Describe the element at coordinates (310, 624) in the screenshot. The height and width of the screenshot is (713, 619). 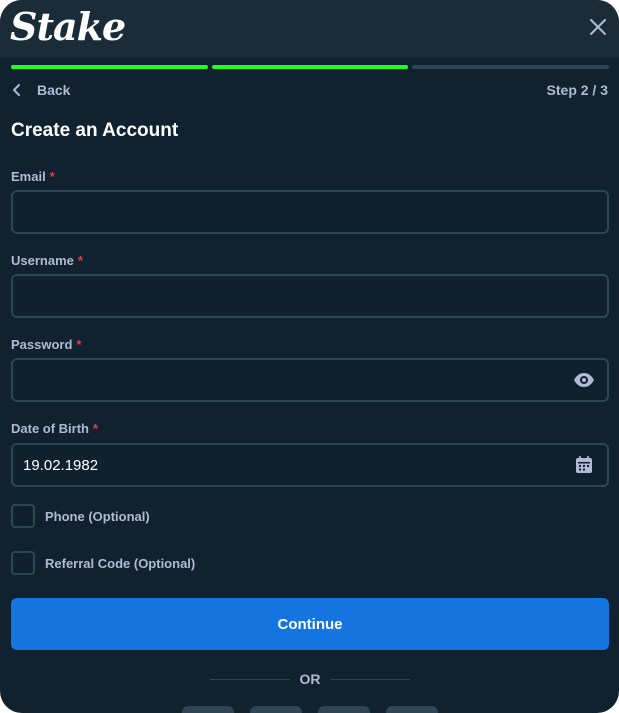
I see `continue-button: Continue` at that location.